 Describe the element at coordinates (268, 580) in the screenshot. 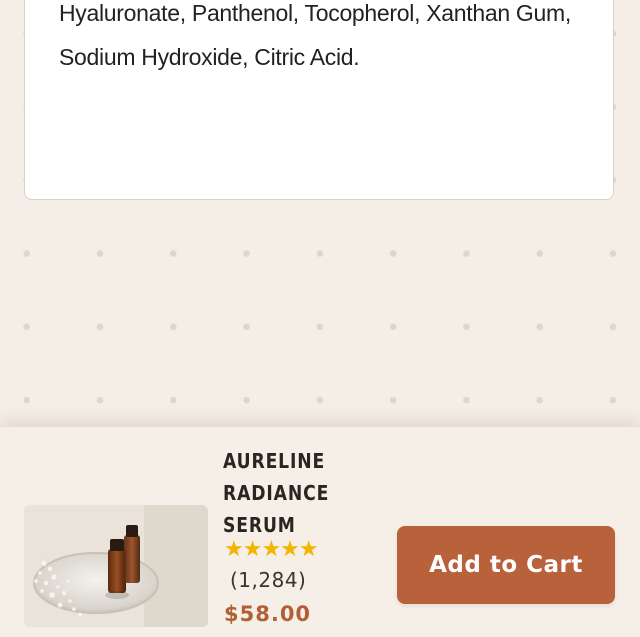

I see `review-count: (1,284)` at that location.